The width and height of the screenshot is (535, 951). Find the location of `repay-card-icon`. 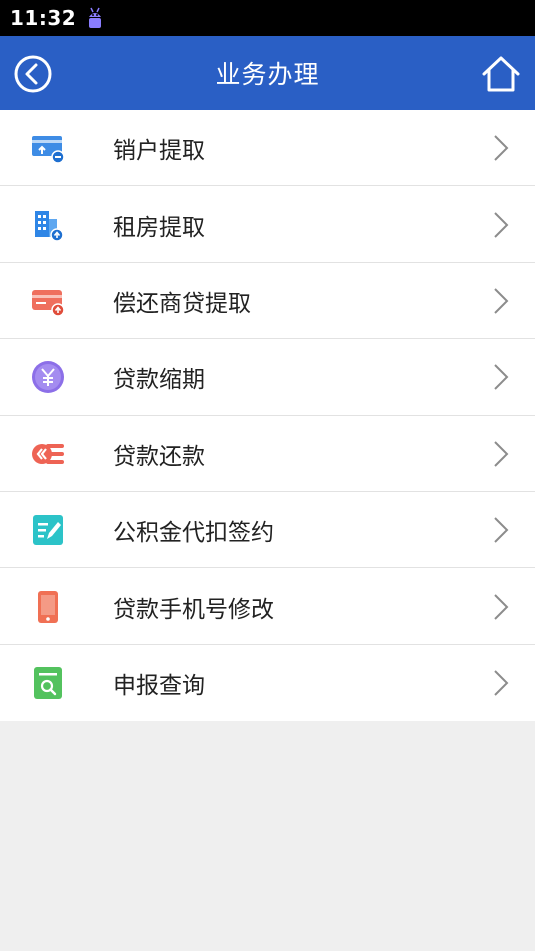

repay-card-icon is located at coordinates (48, 301).